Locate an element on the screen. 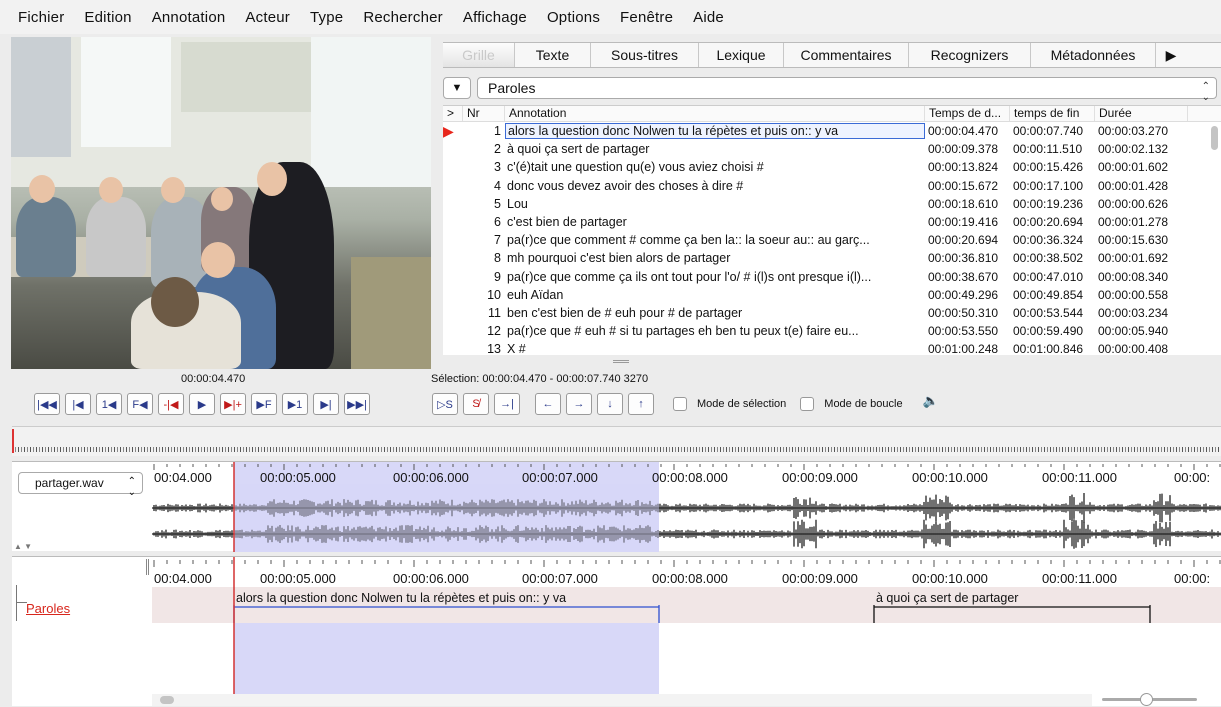  tab-sous-titres: Sous-titres is located at coordinates (645, 55).